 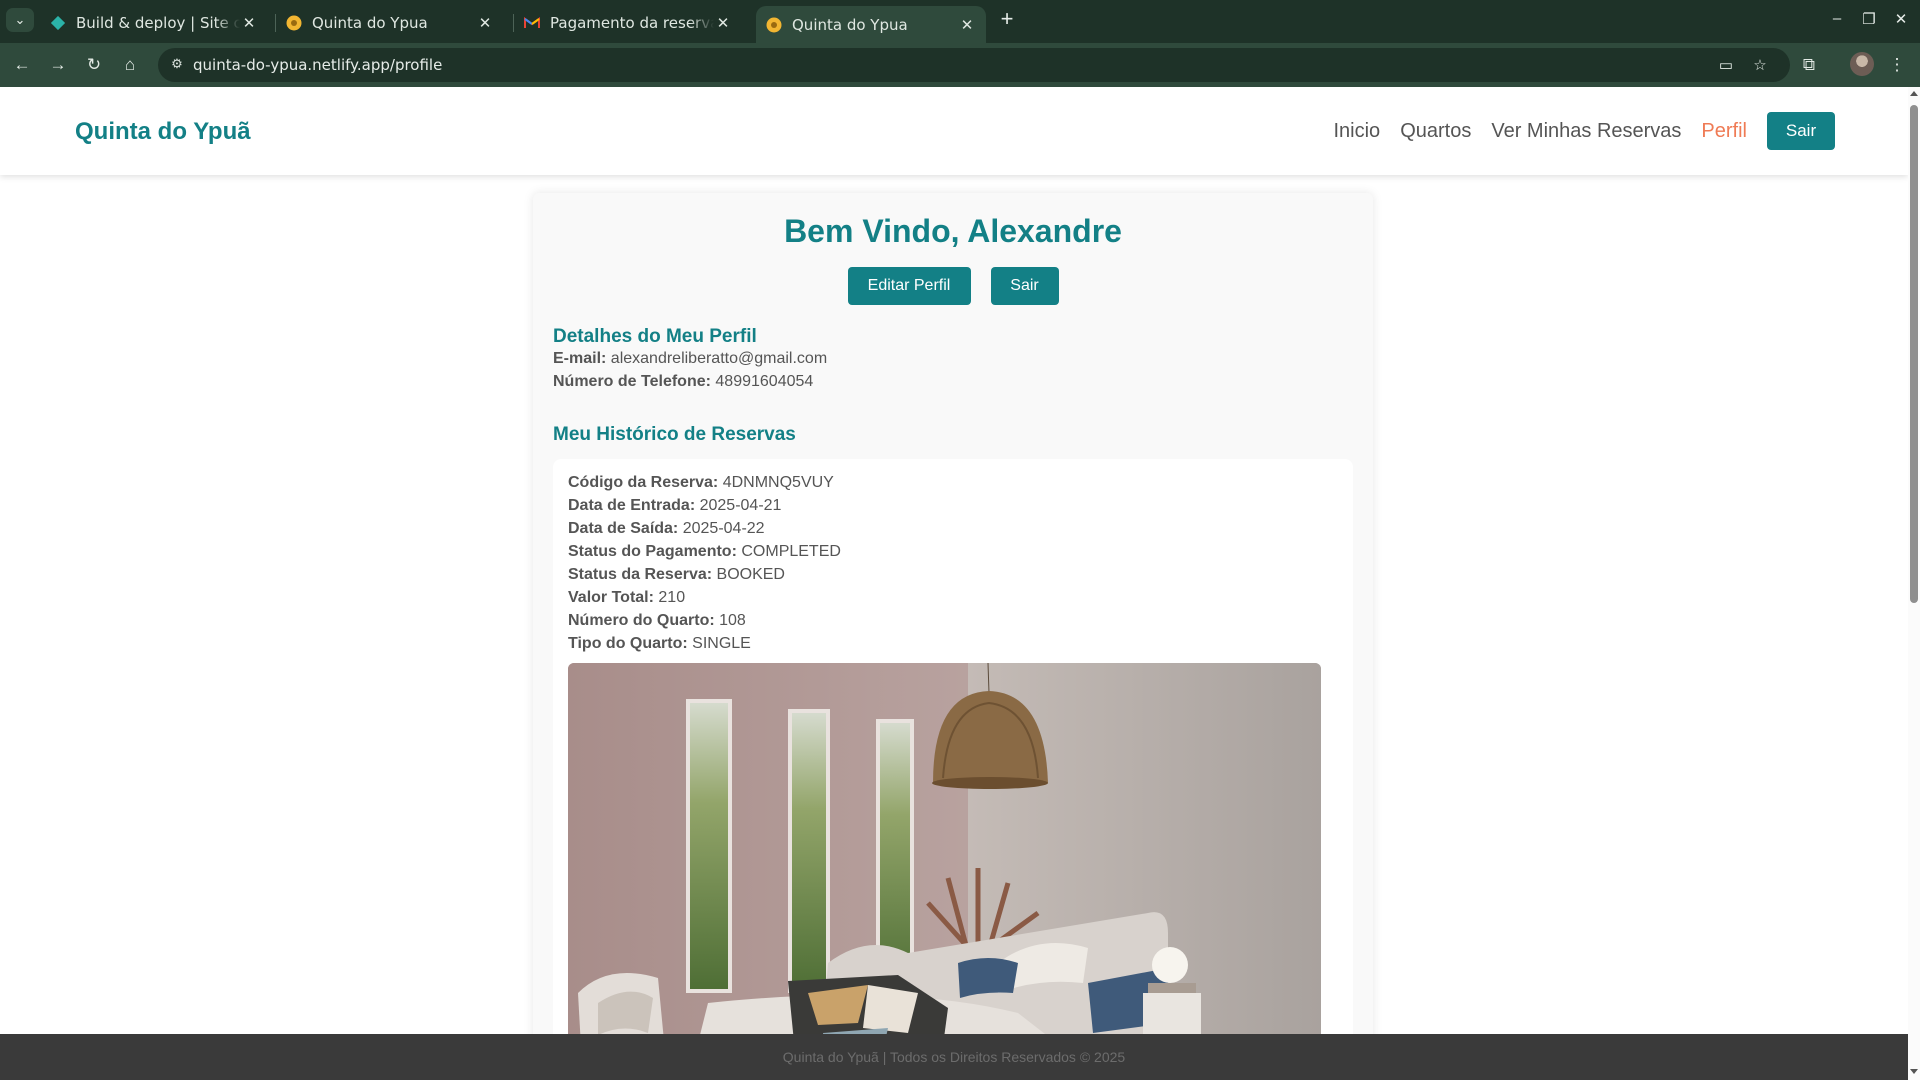 What do you see at coordinates (791, 551) in the screenshot?
I see `payment-status-value: COMPLETED` at bounding box center [791, 551].